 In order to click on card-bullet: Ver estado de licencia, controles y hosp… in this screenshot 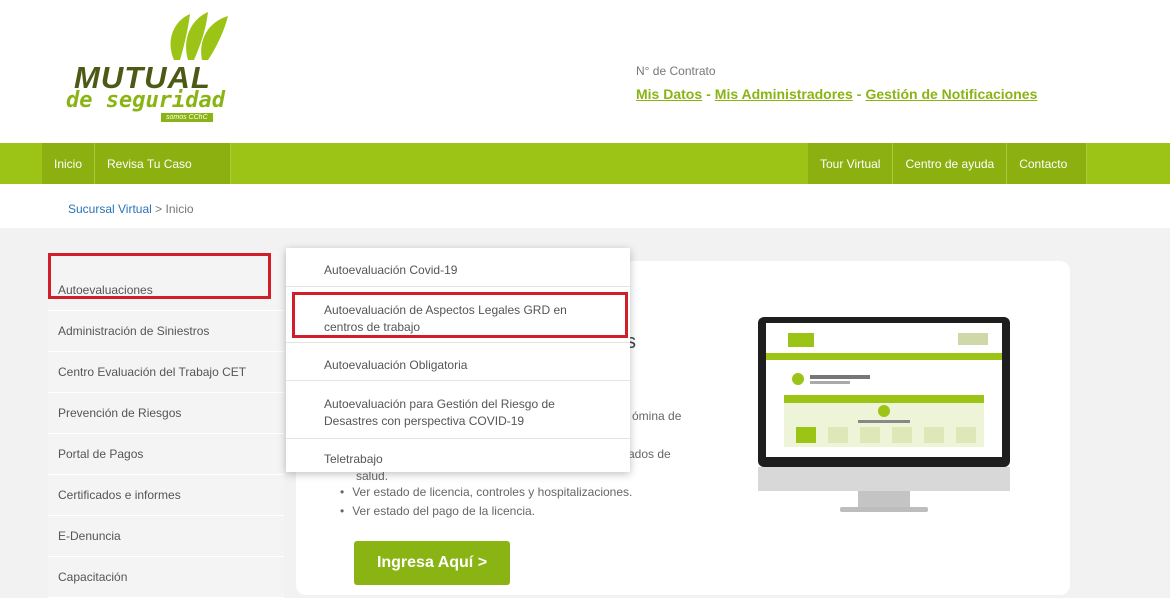, I will do `click(486, 492)`.